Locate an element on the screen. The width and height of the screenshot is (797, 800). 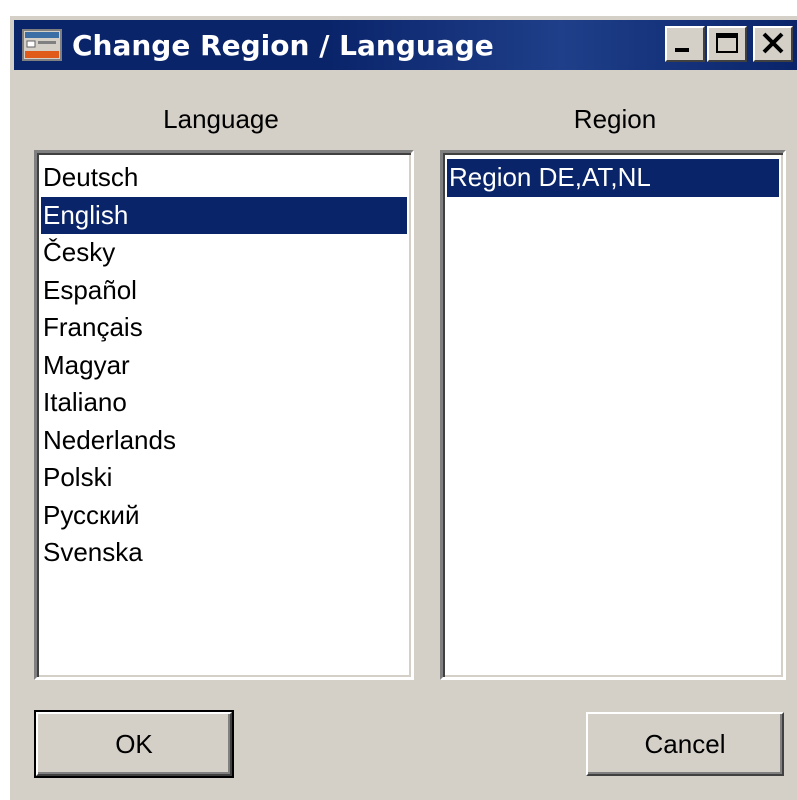
language-list-item: Français is located at coordinates (224, 328).